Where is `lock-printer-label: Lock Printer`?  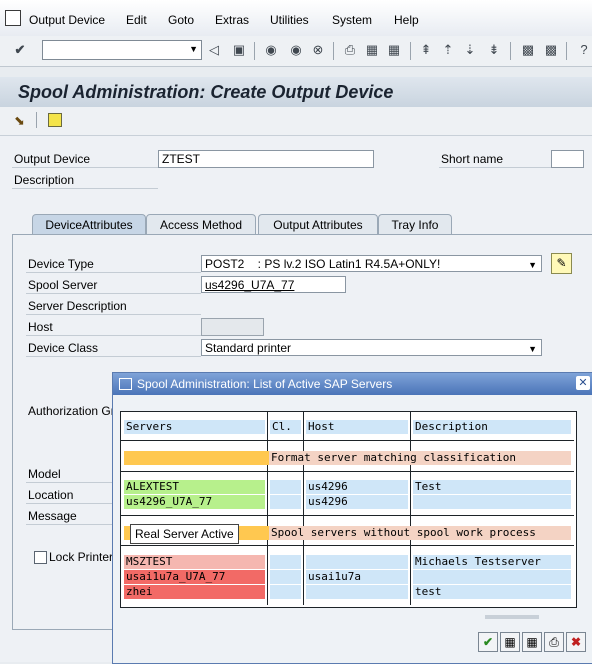
lock-printer-label: Lock Printer is located at coordinates (81, 557).